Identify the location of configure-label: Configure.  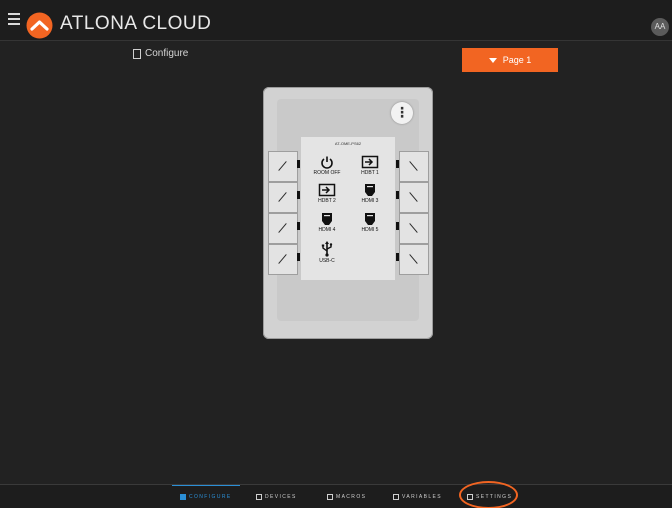
(167, 53).